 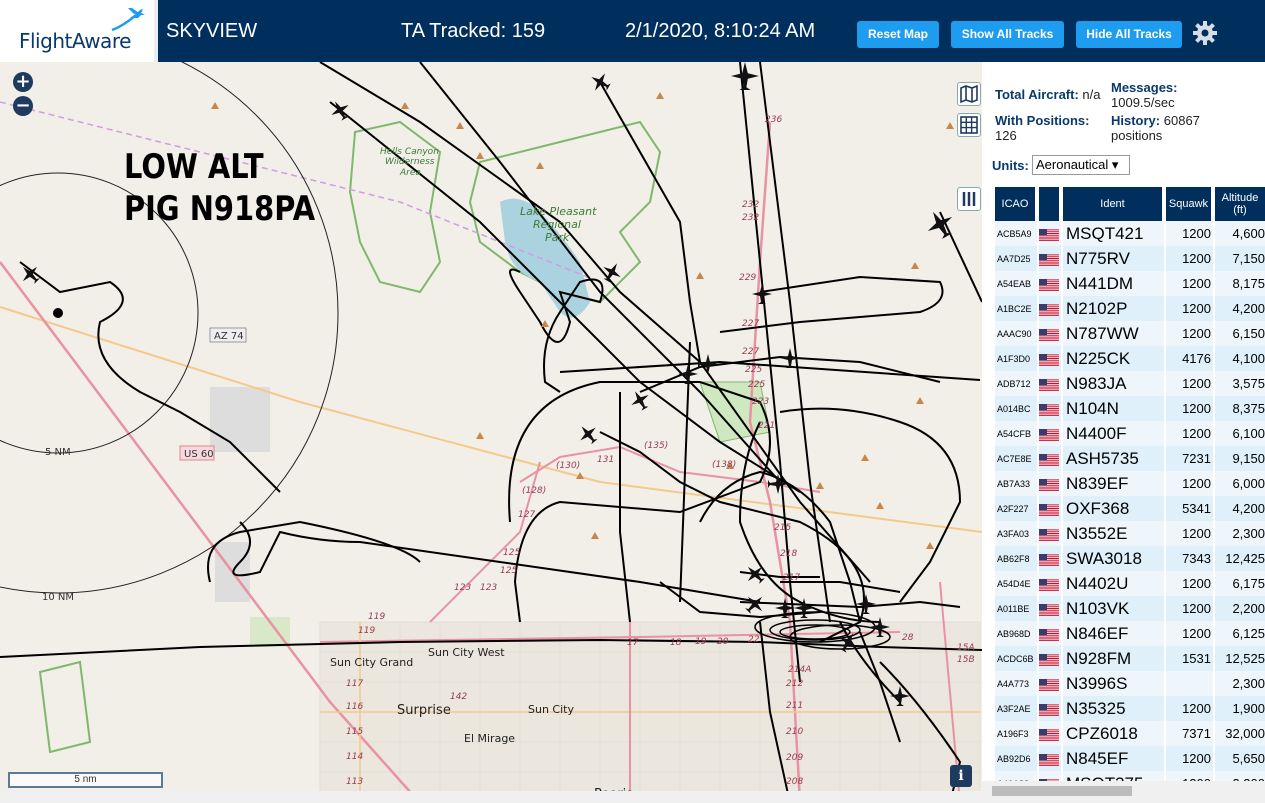 I want to click on info-icon: i, so click(x=961, y=776).